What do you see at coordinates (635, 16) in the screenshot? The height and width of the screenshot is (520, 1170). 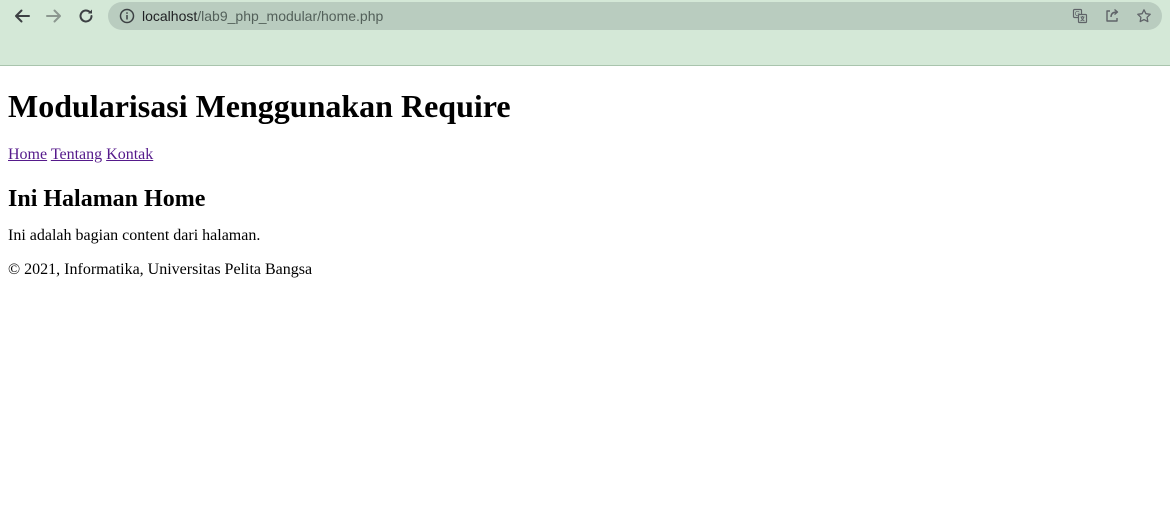 I see `address-bar: localhost/lab9_php_modular/home.php G` at bounding box center [635, 16].